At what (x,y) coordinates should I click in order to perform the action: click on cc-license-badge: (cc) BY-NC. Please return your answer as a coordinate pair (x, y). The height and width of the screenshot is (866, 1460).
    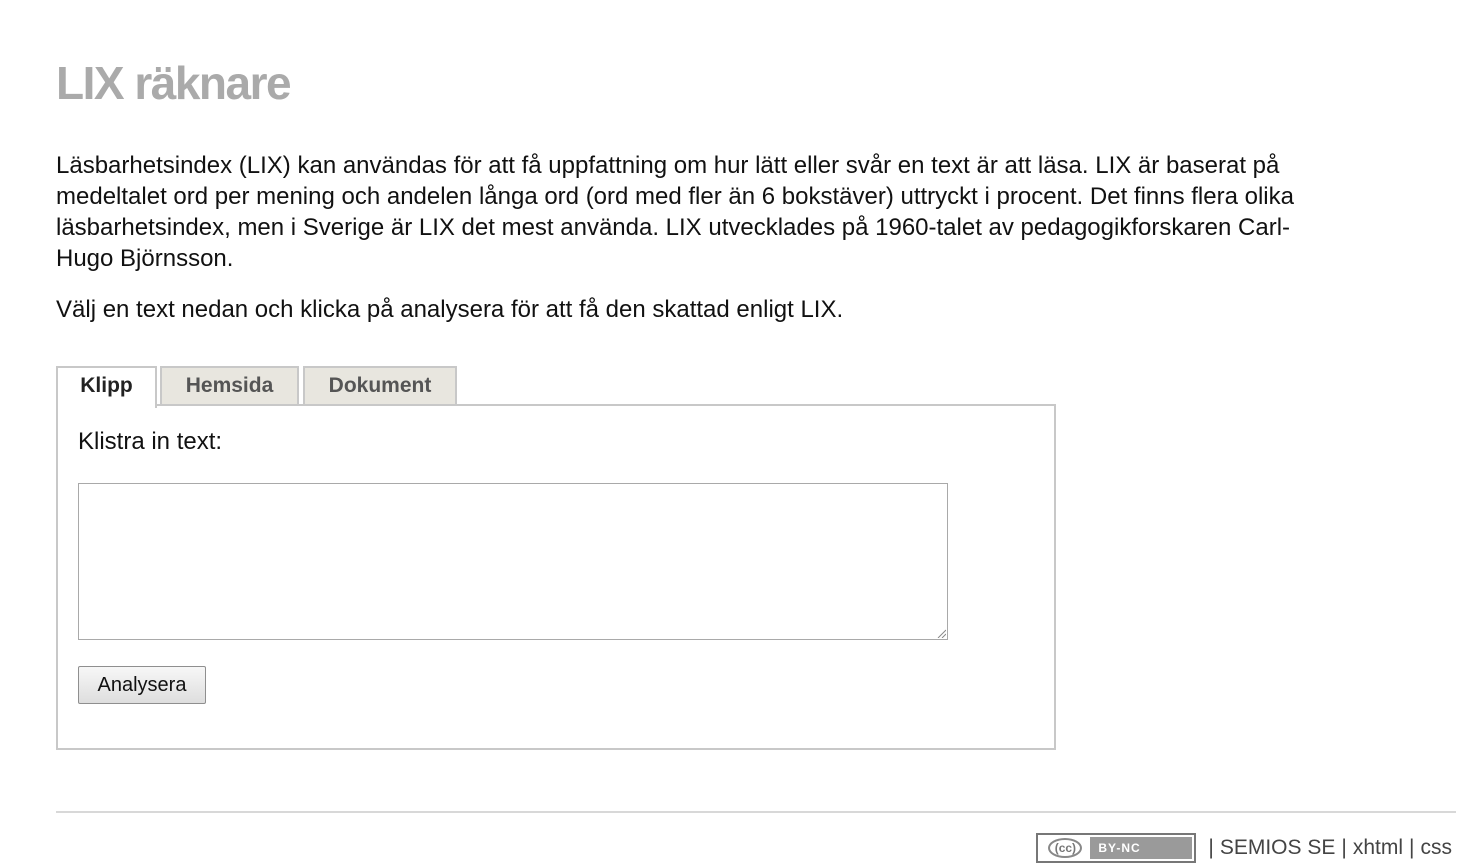
    Looking at the image, I should click on (1116, 848).